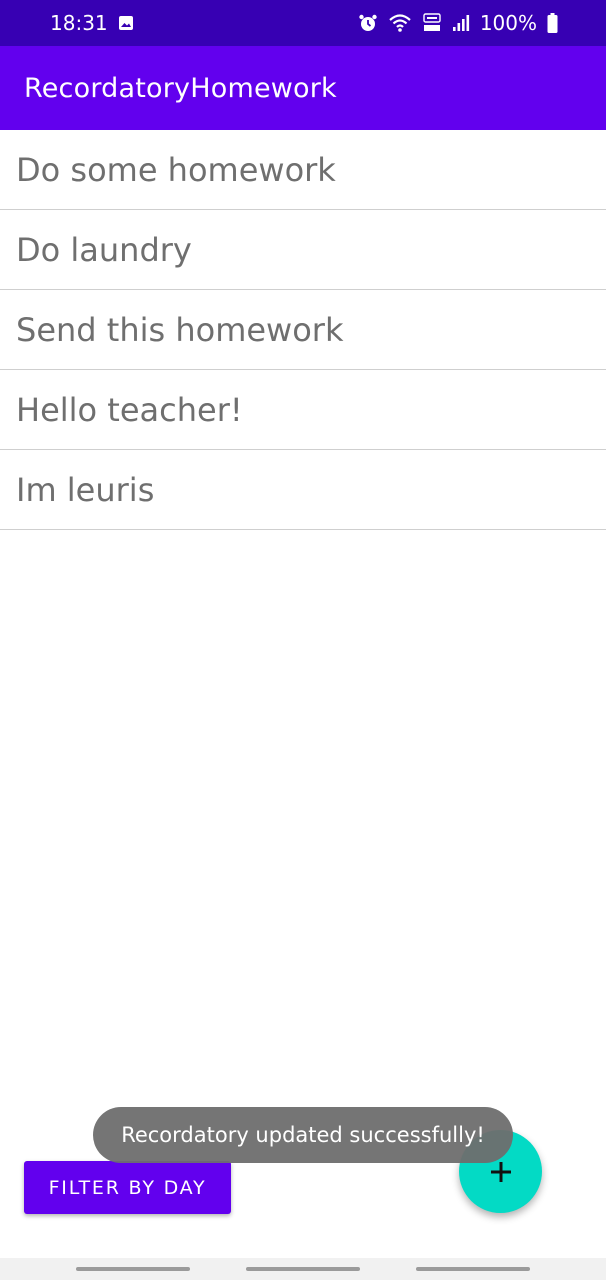 The width and height of the screenshot is (606, 1280). I want to click on app-bar: RecordatoryHomework, so click(303, 88).